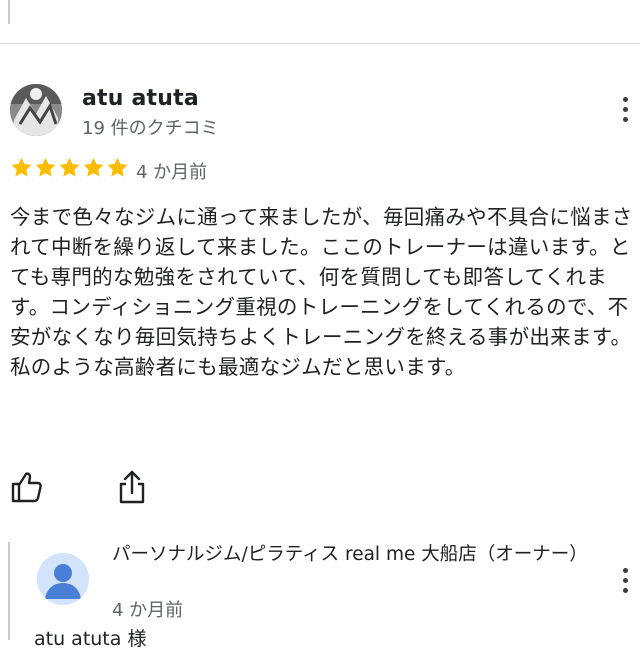  What do you see at coordinates (90, 639) in the screenshot?
I see `owner-reply-text: atu atuta 様` at bounding box center [90, 639].